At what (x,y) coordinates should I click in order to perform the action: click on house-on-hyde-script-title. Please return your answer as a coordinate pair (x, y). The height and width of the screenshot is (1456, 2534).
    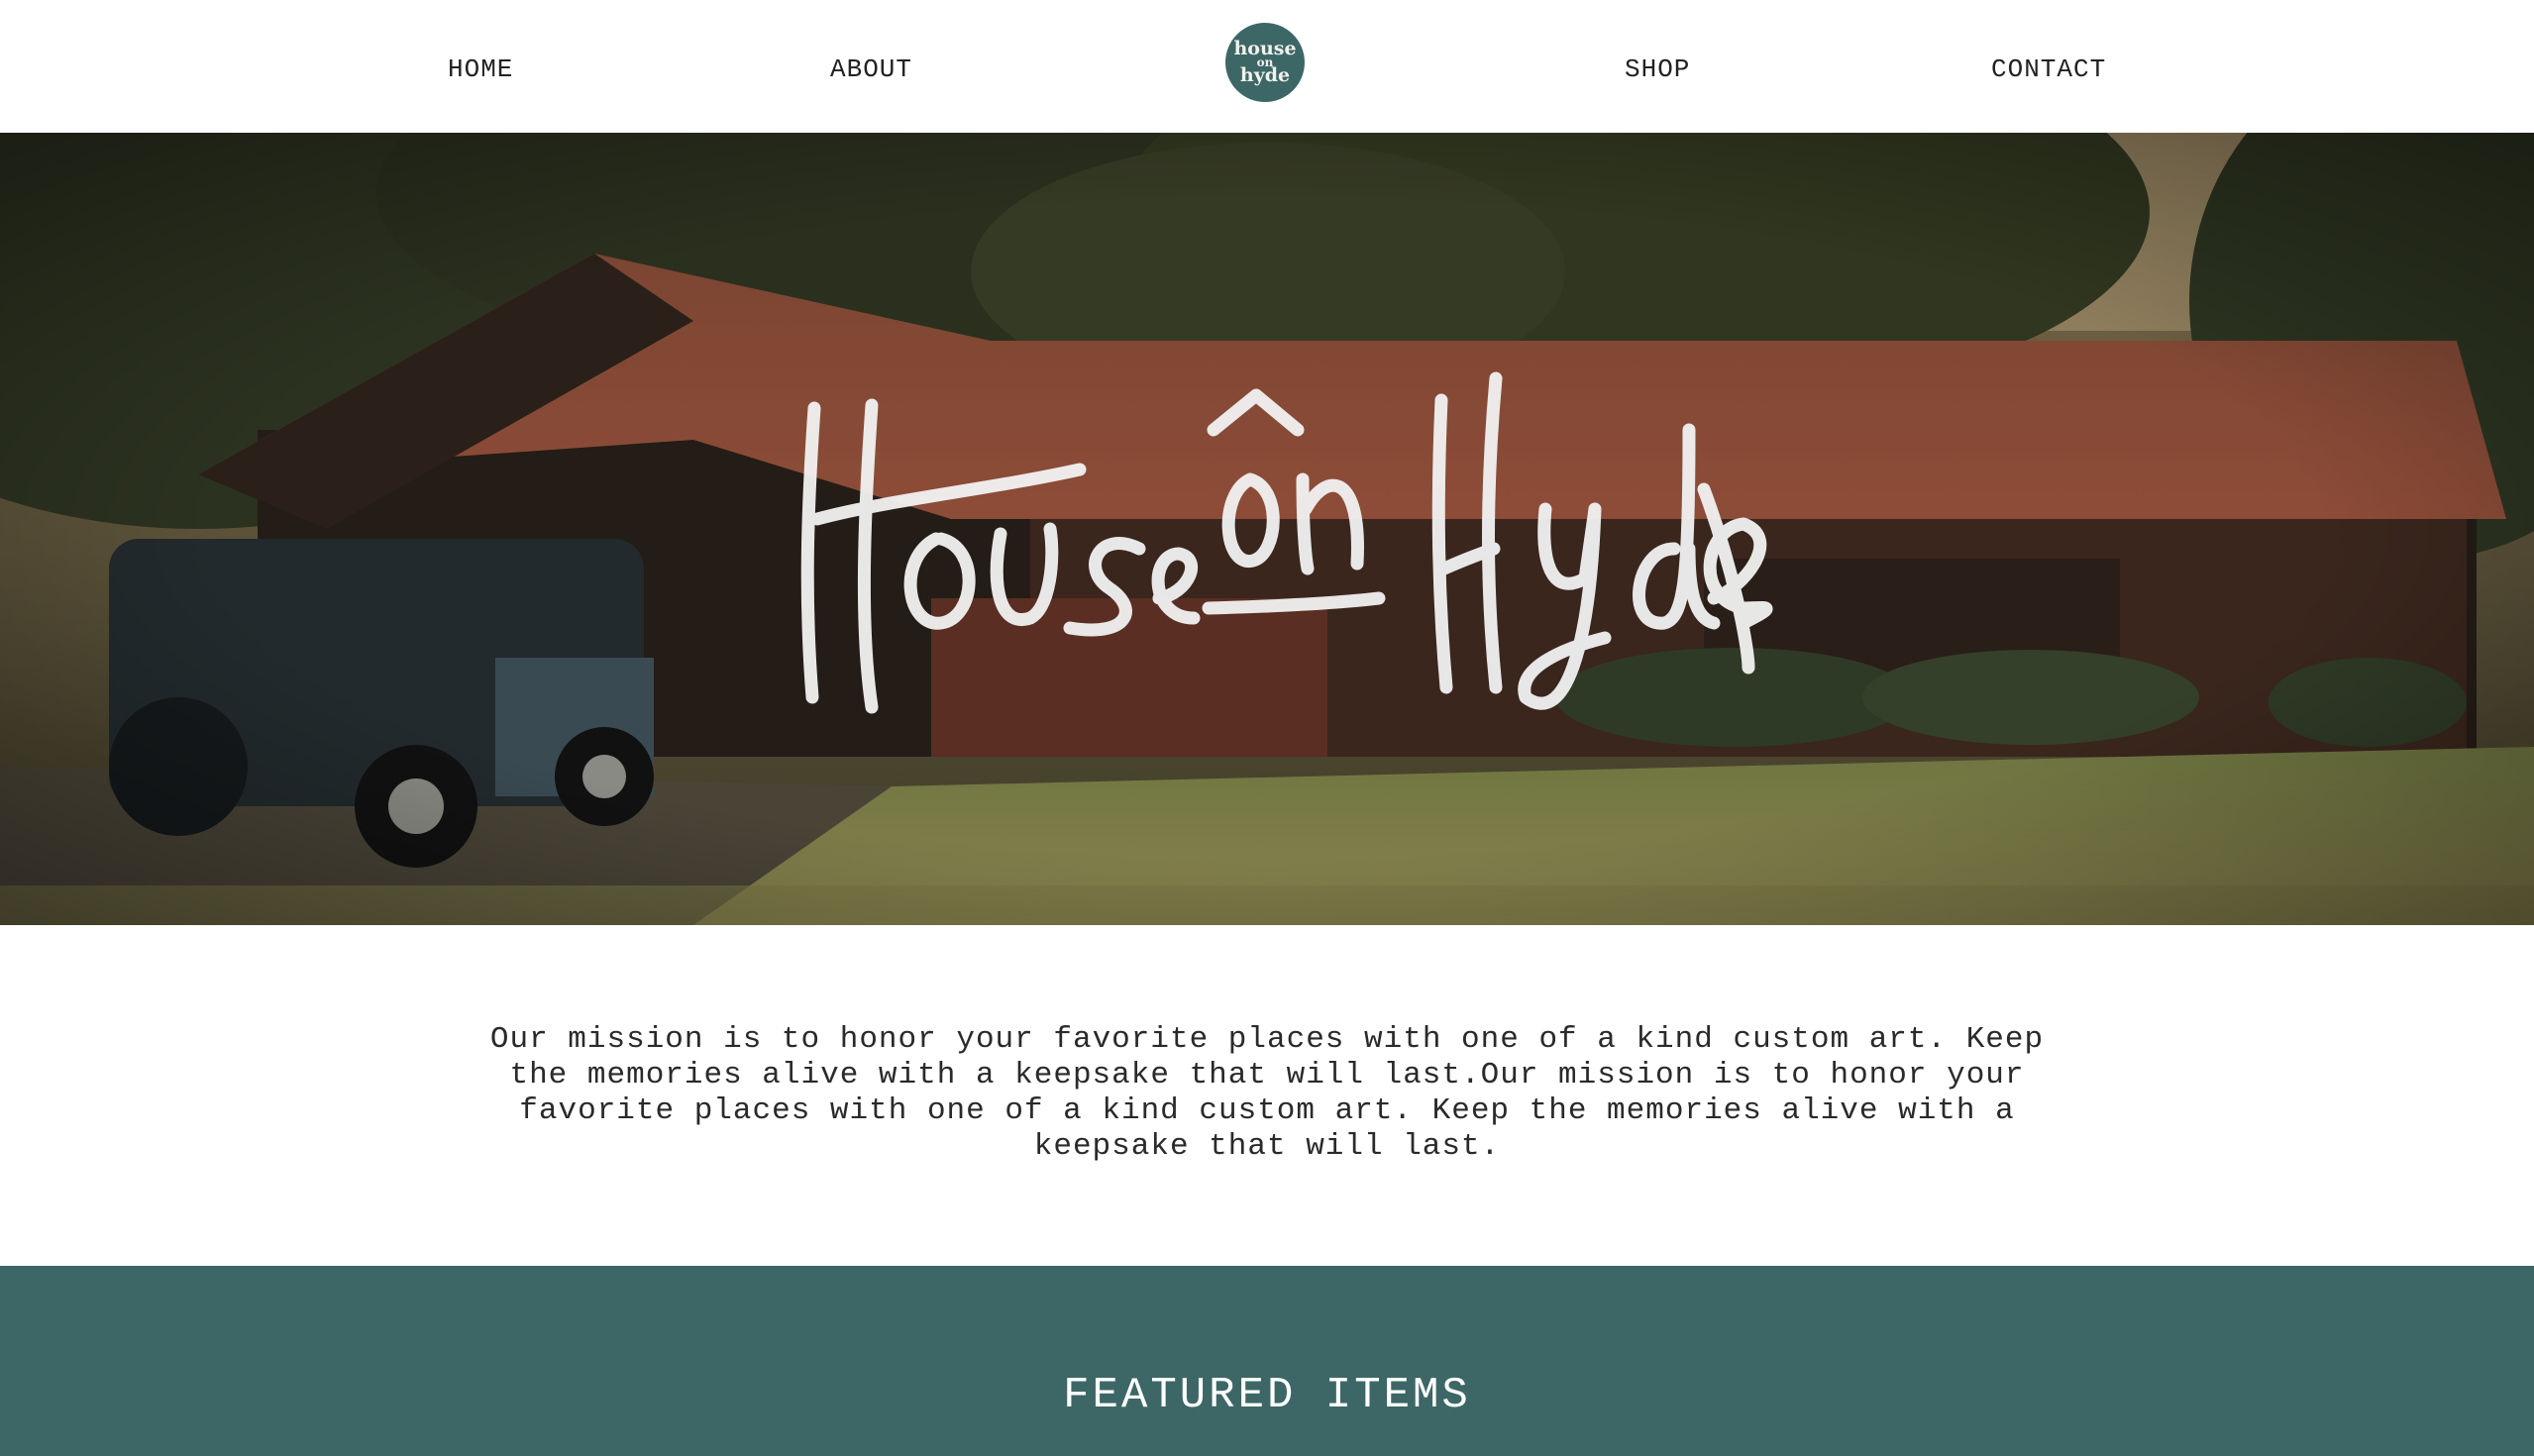
    Looking at the image, I should click on (1286, 542).